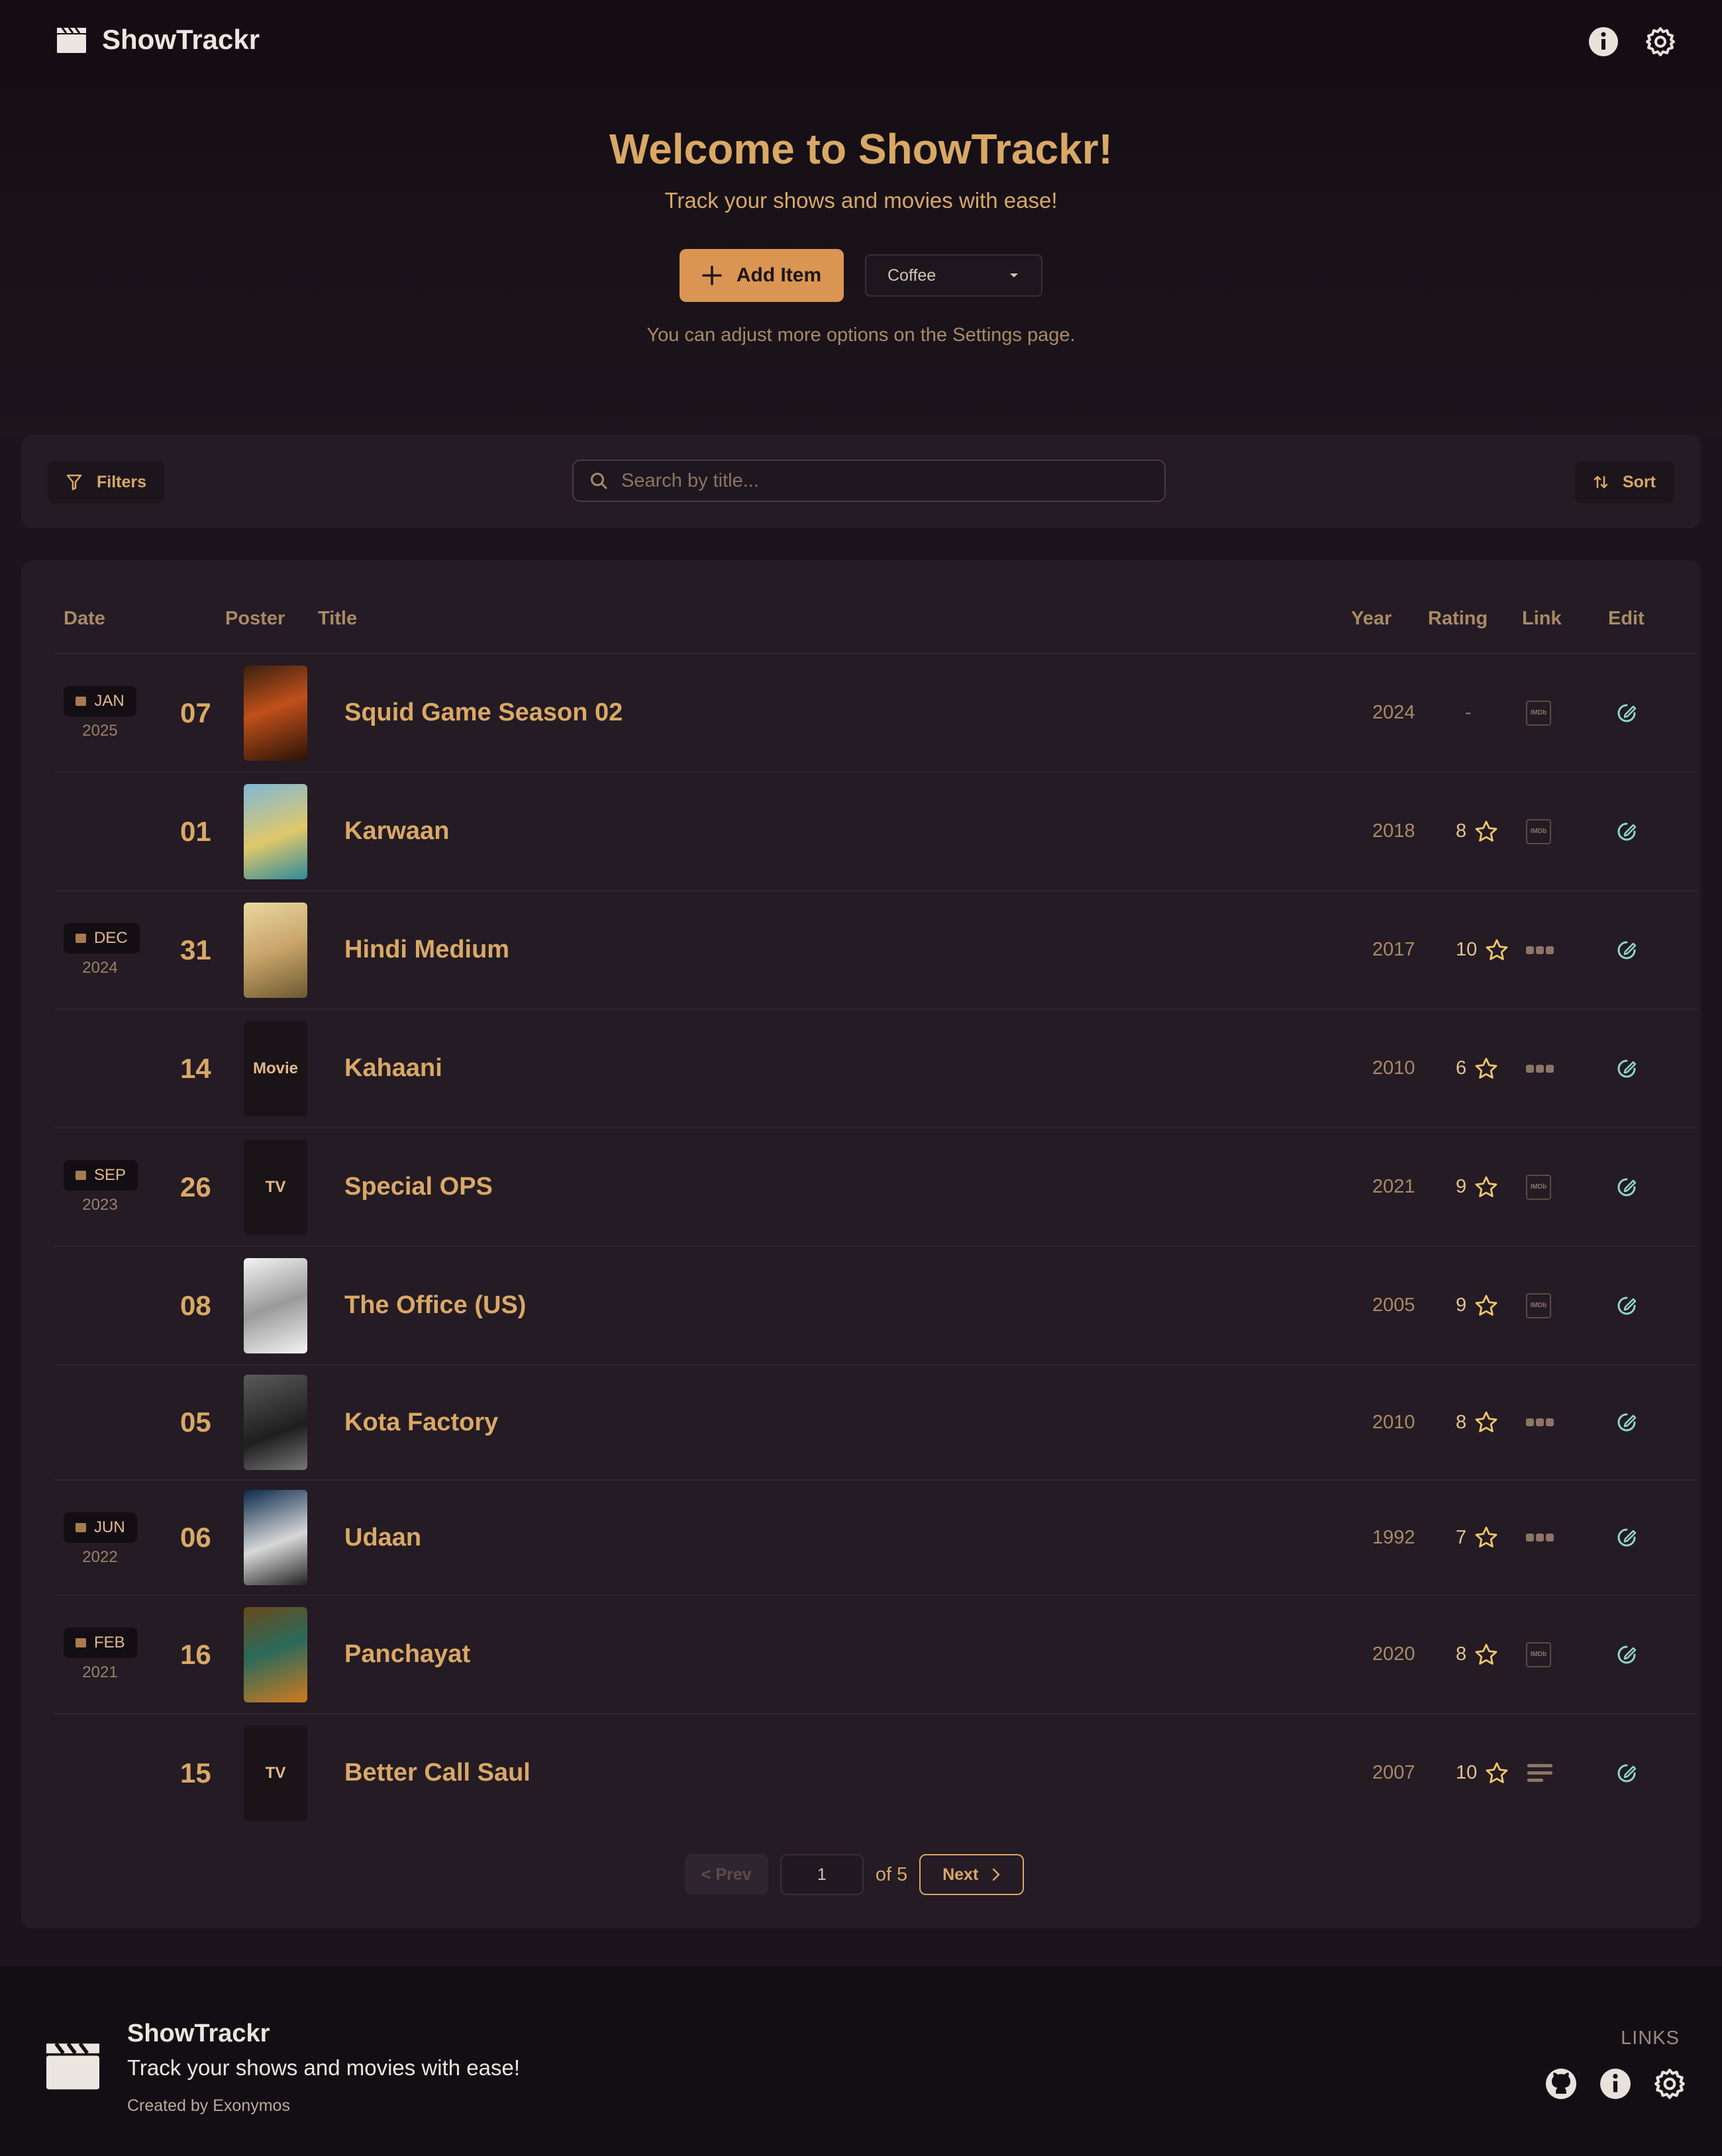  I want to click on date-year: 2024, so click(100, 968).